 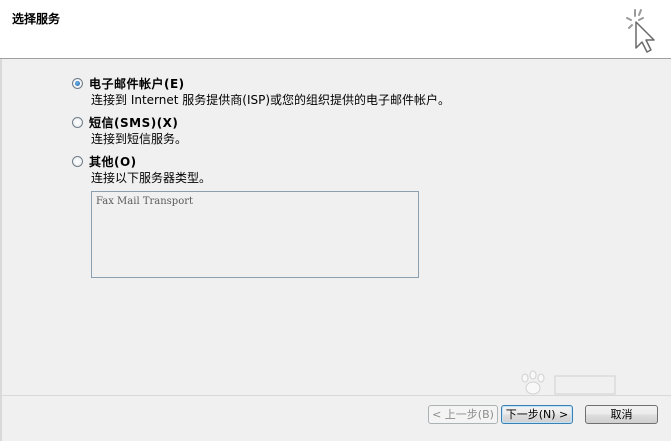 What do you see at coordinates (261, 122) in the screenshot?
I see `radio-sms-row: 短信(SMS)(X)` at bounding box center [261, 122].